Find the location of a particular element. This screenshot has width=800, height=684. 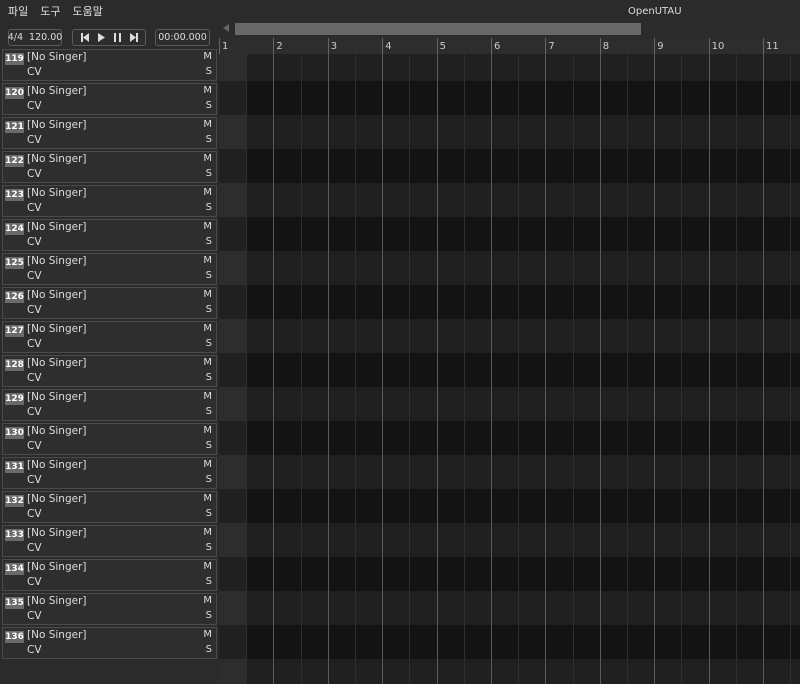

pause-icon is located at coordinates (117, 37).